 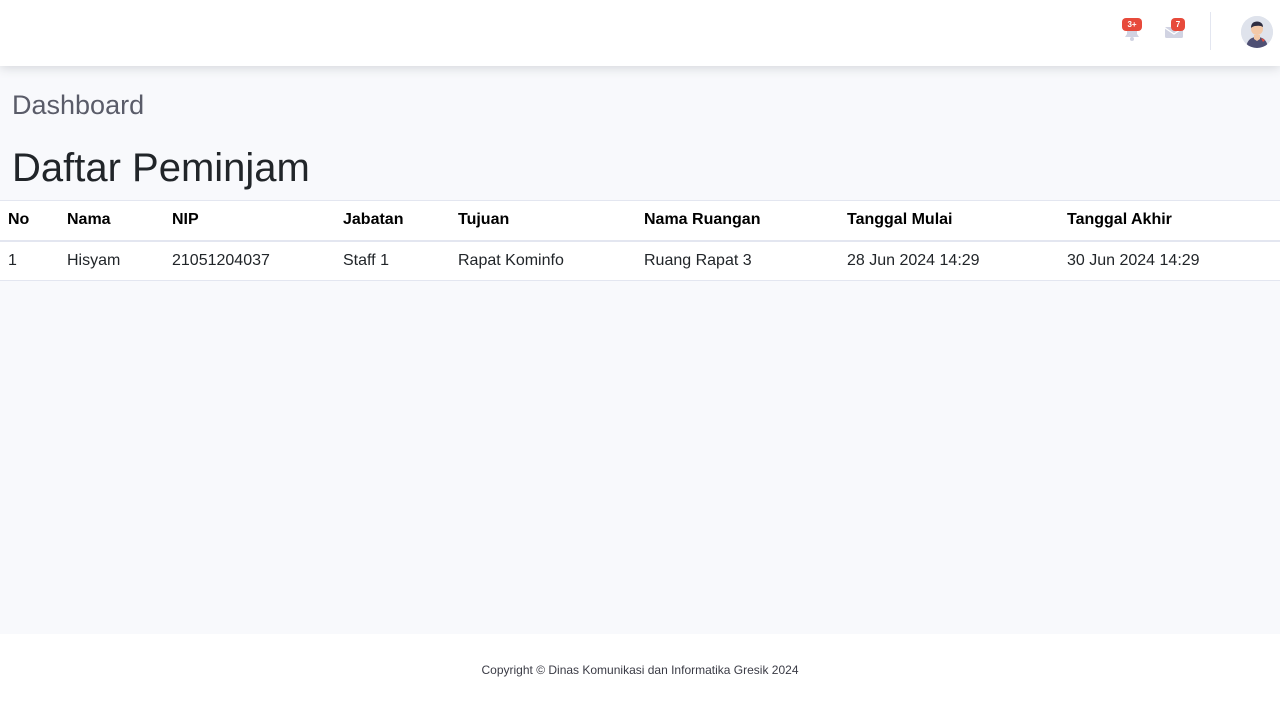 I want to click on messages-counter-badge: 7, so click(x=1178, y=24).